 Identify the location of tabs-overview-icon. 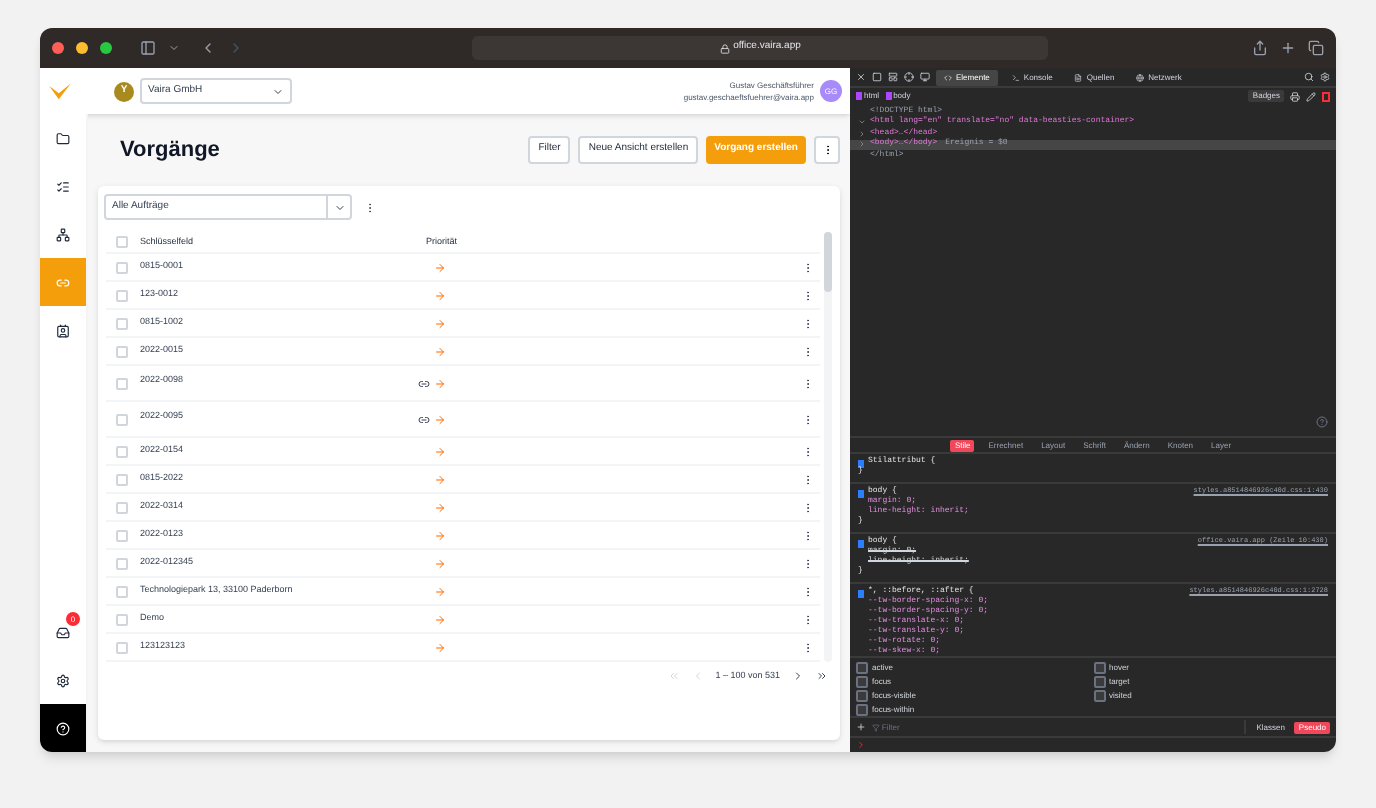
(1316, 48).